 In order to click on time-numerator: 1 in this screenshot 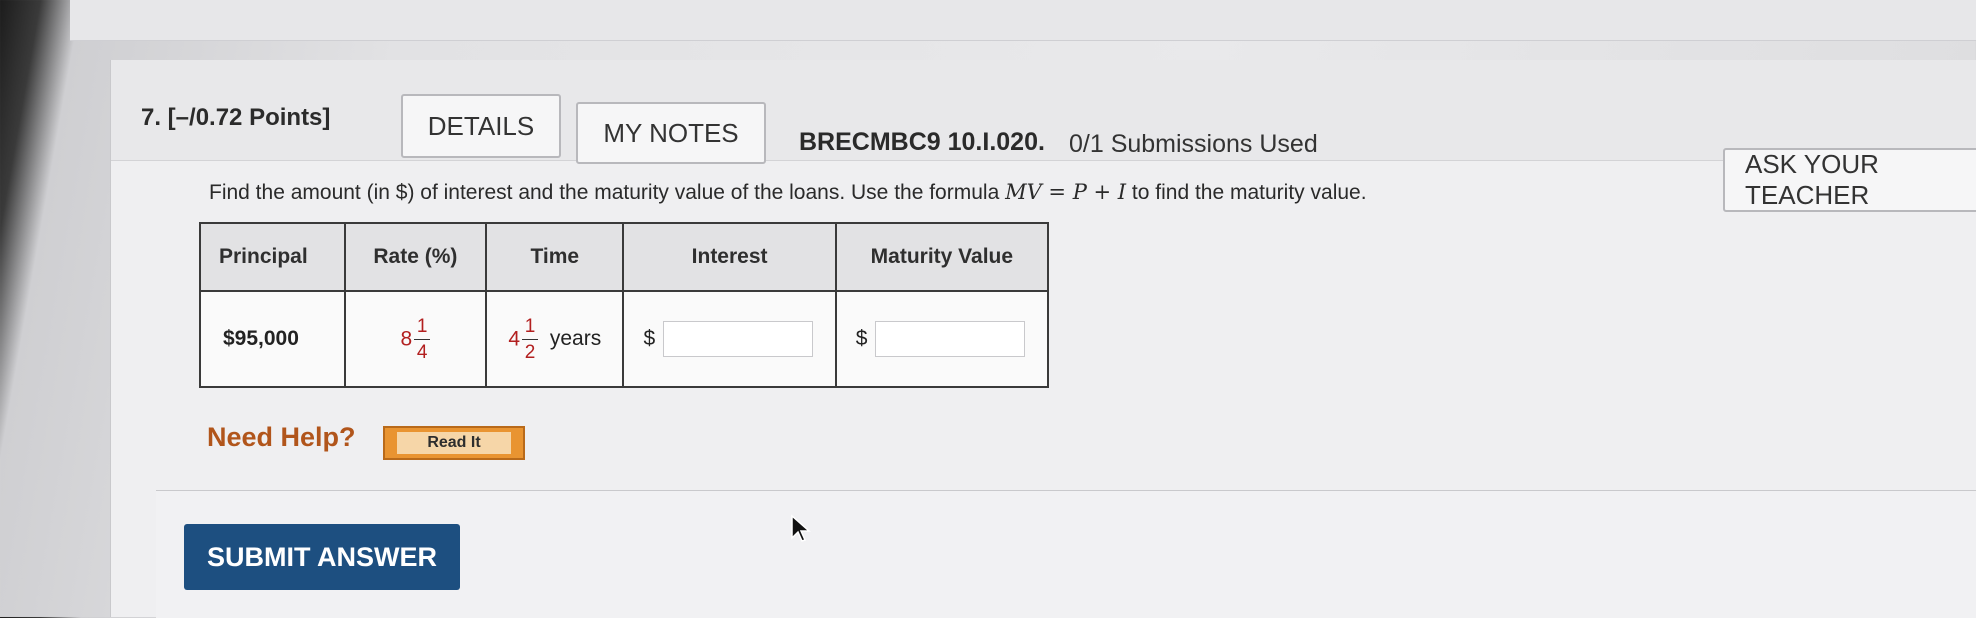, I will do `click(530, 326)`.